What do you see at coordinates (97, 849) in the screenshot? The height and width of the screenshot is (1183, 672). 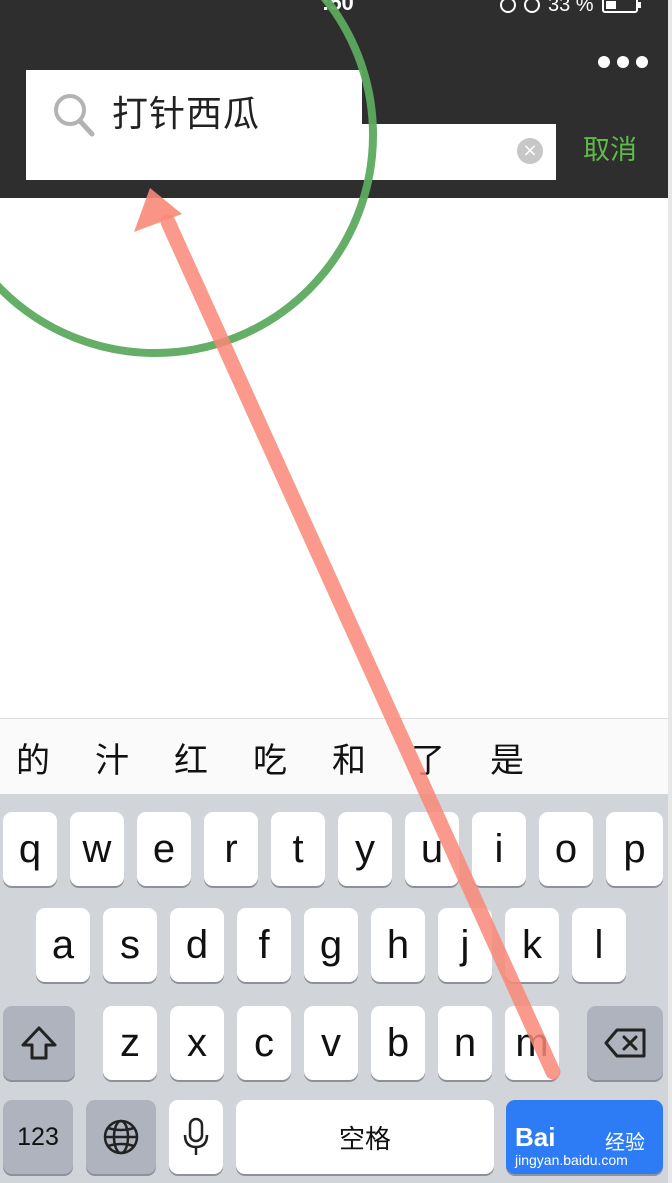 I see `key-w: w` at bounding box center [97, 849].